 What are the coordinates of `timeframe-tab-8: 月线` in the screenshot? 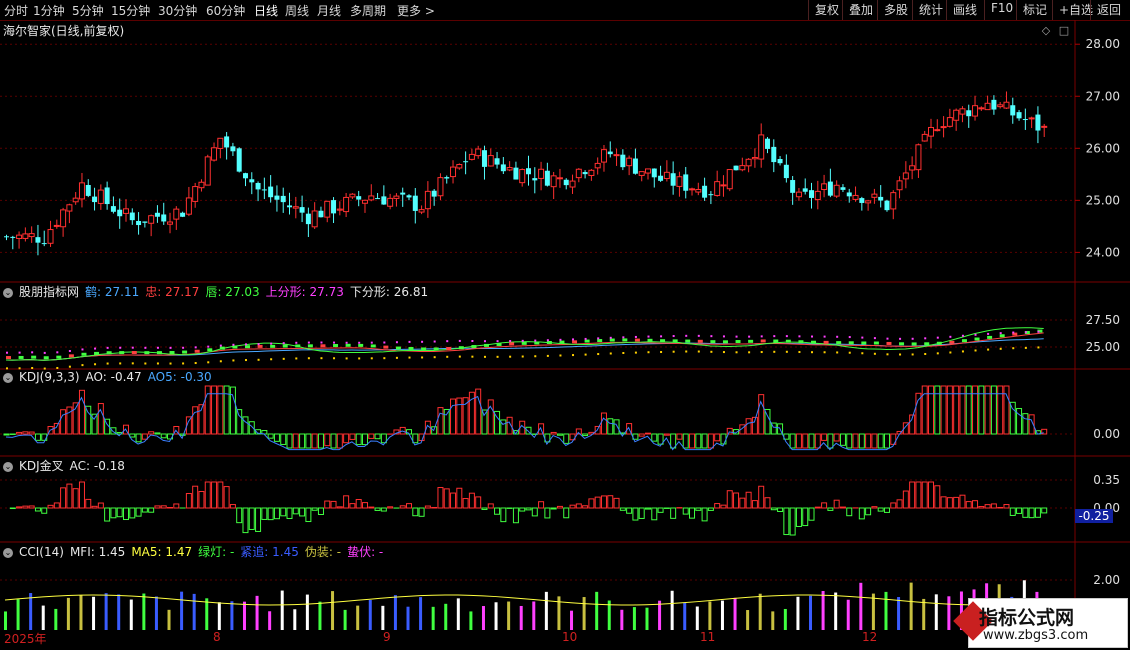 It's located at (329, 10).